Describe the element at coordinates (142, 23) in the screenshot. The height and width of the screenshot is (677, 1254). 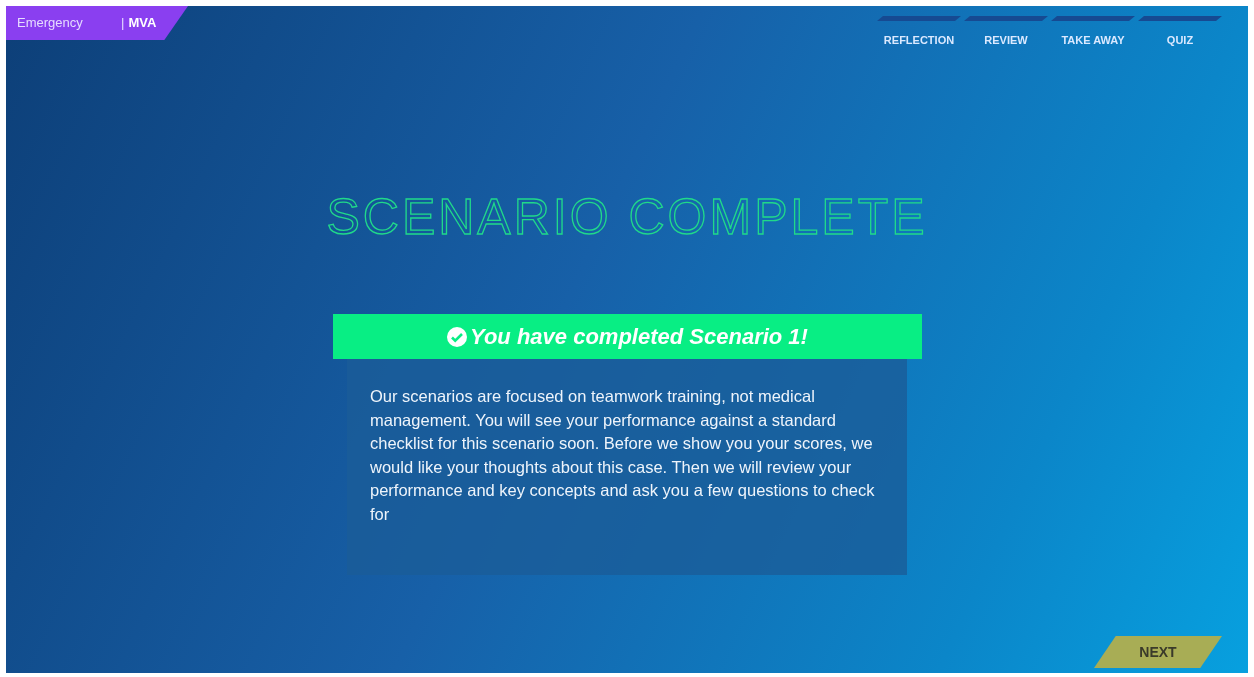
I see `scenario-label: MVA` at that location.